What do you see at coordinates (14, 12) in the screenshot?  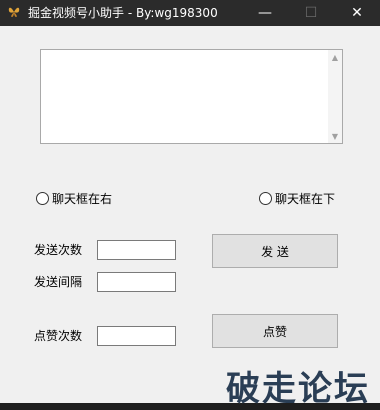 I see `butterfly-app-icon` at bounding box center [14, 12].